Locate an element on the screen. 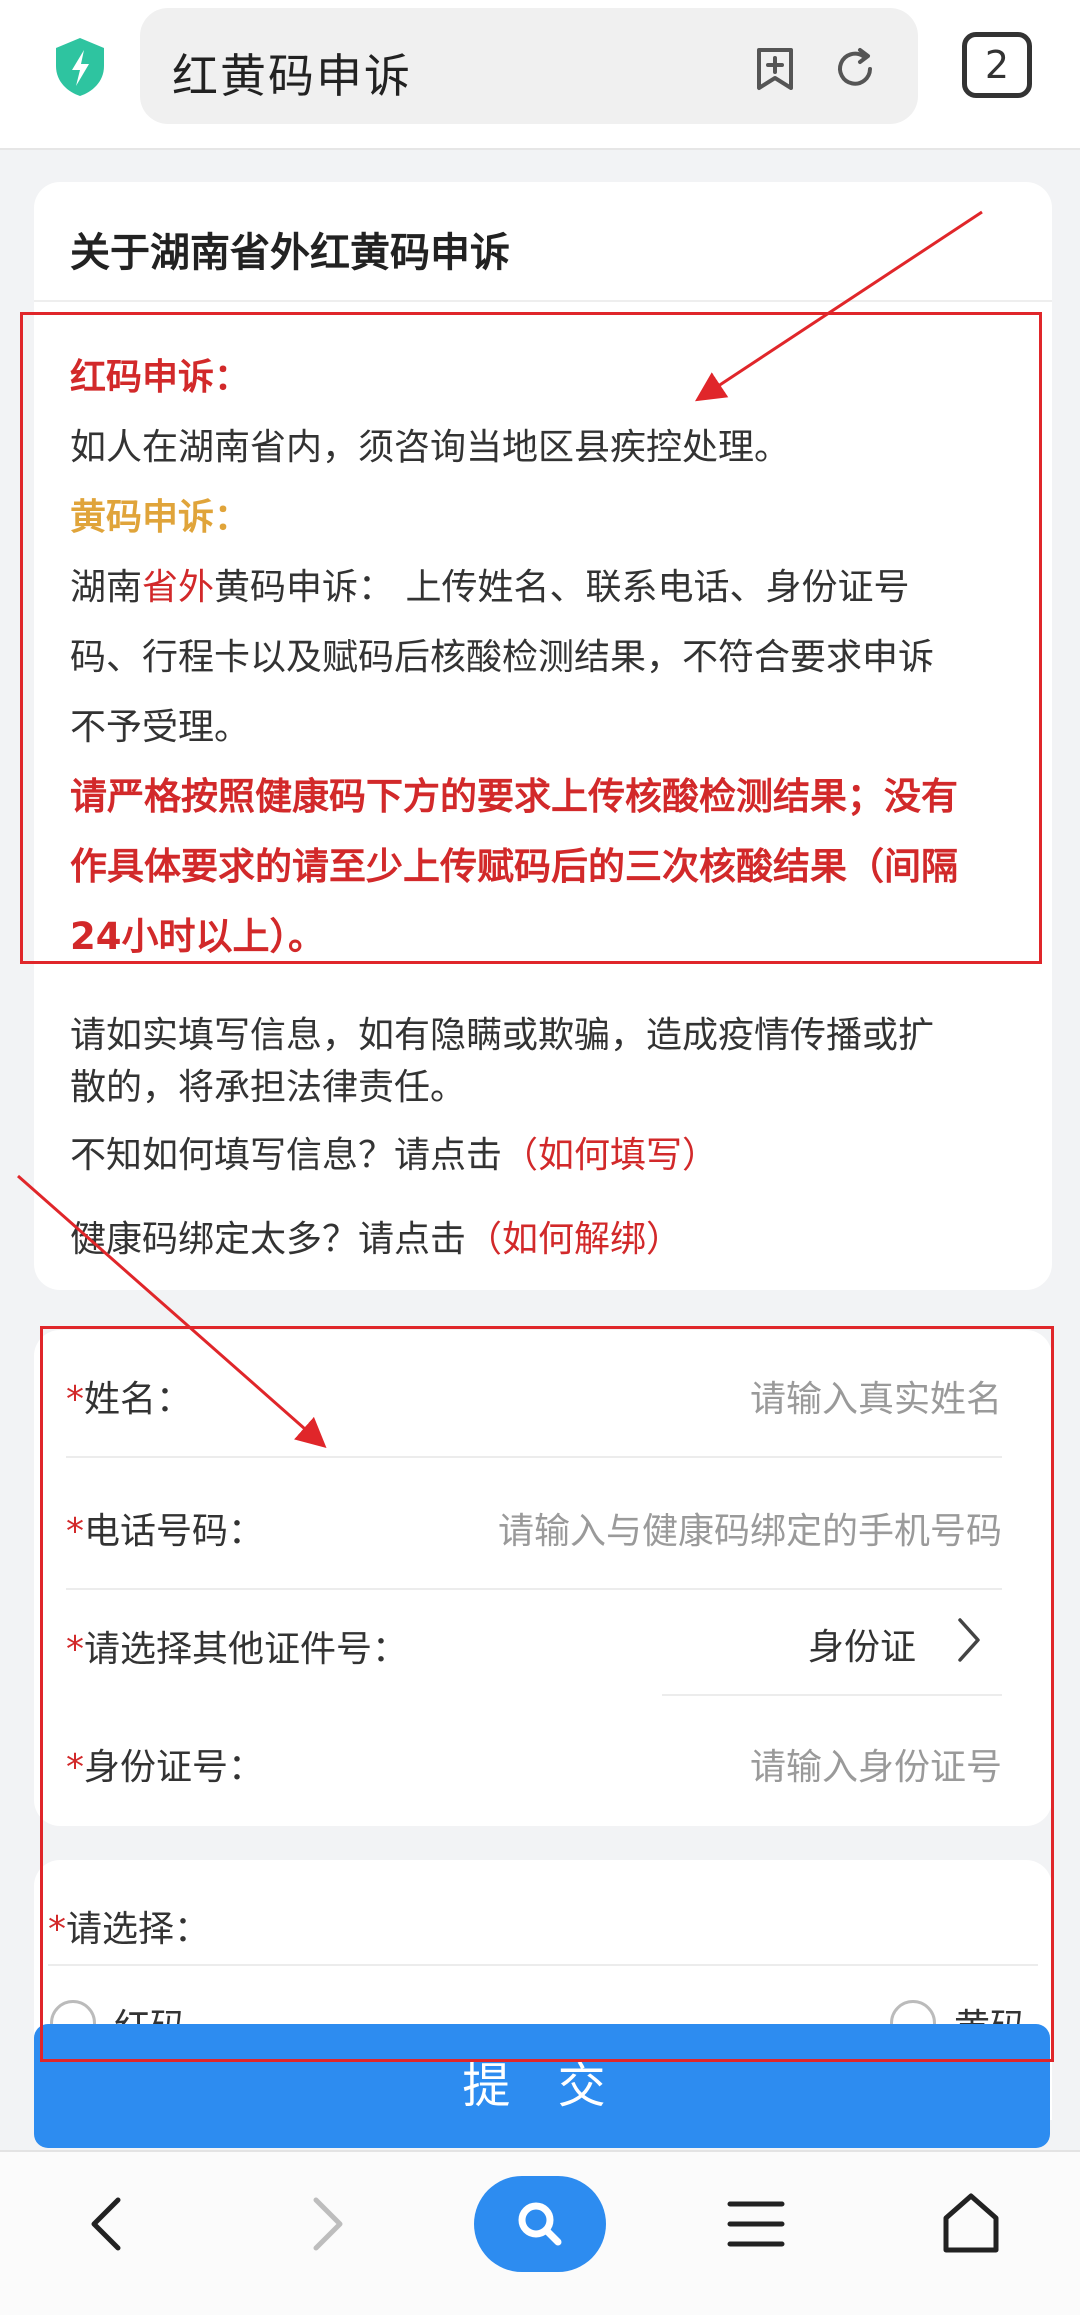  how-to-unbind-link: （如何解绑） is located at coordinates (574, 1239).